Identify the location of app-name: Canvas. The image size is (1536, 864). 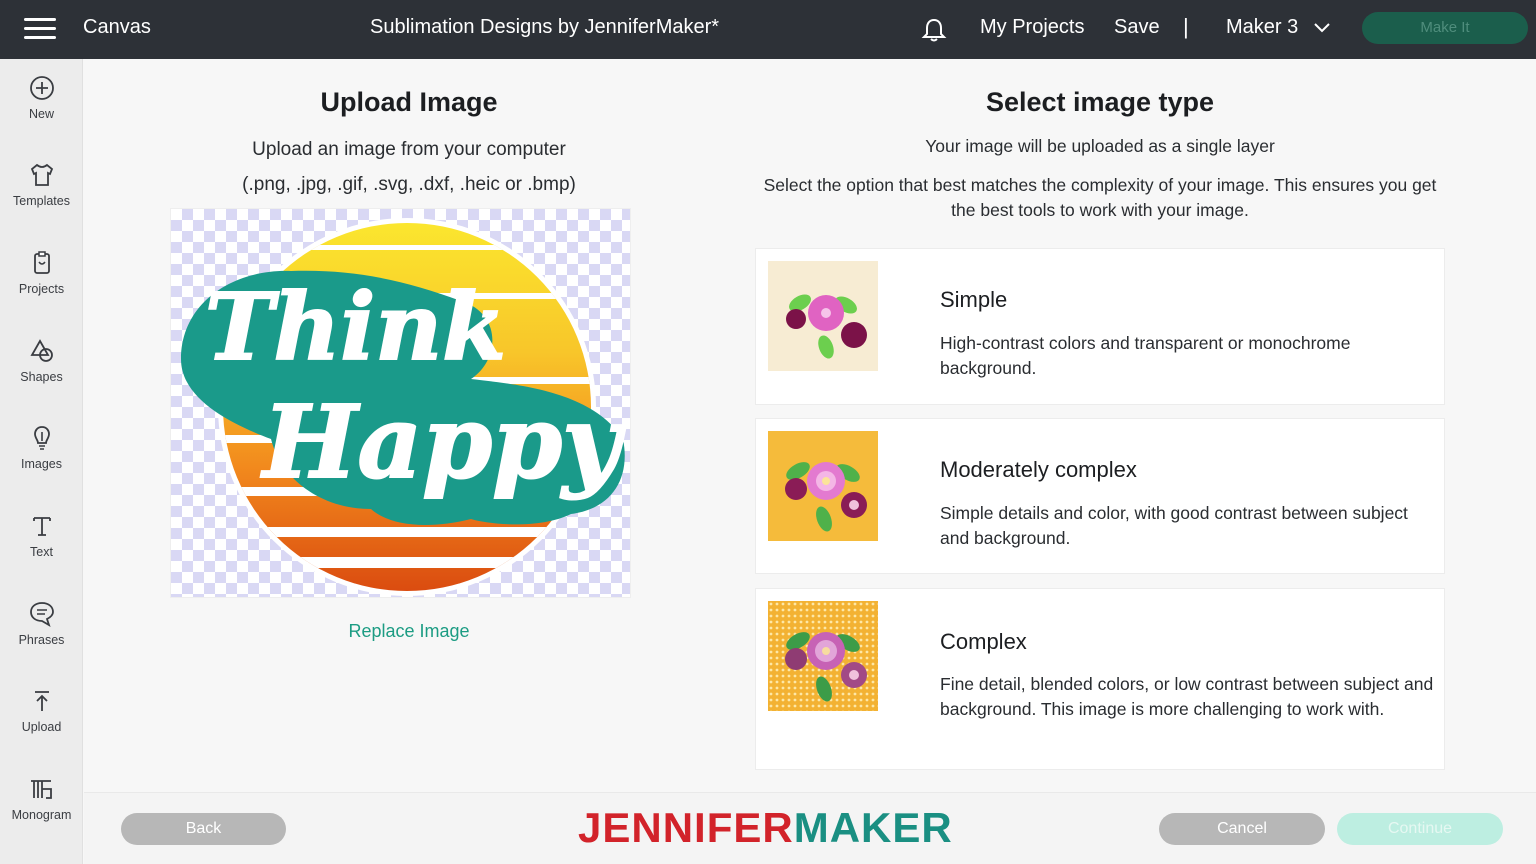
(117, 27).